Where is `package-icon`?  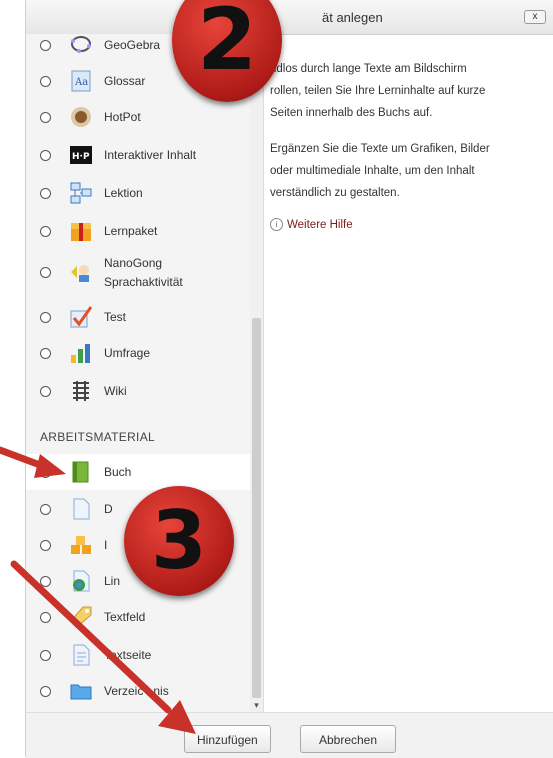 package-icon is located at coordinates (81, 232).